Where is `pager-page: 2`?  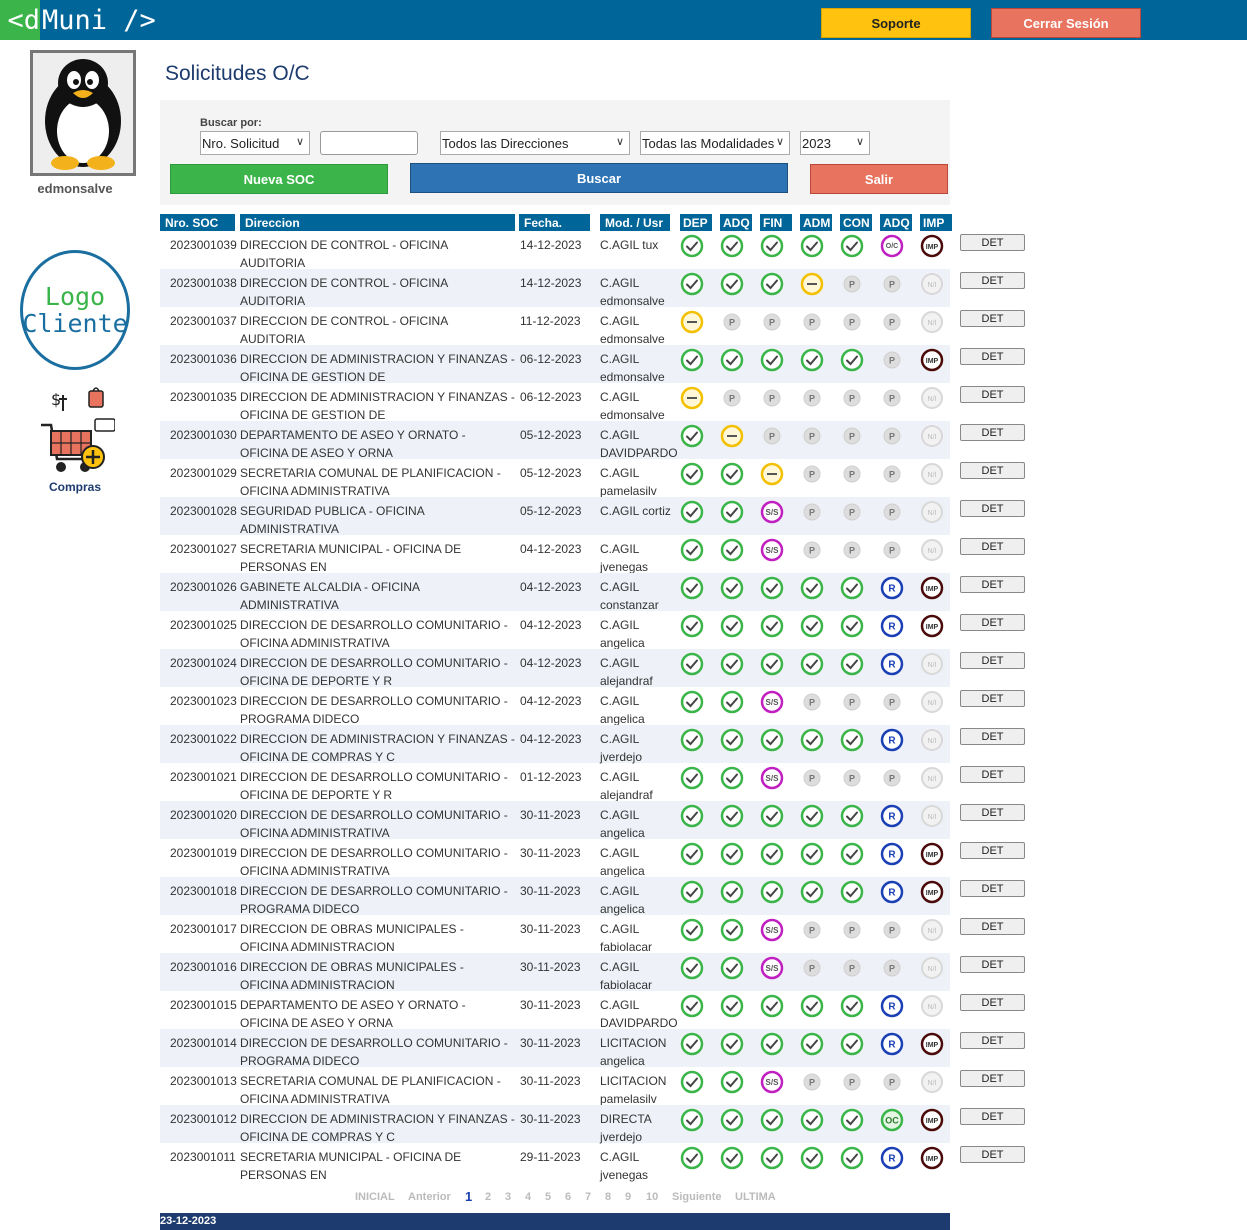 pager-page: 2 is located at coordinates (488, 1197).